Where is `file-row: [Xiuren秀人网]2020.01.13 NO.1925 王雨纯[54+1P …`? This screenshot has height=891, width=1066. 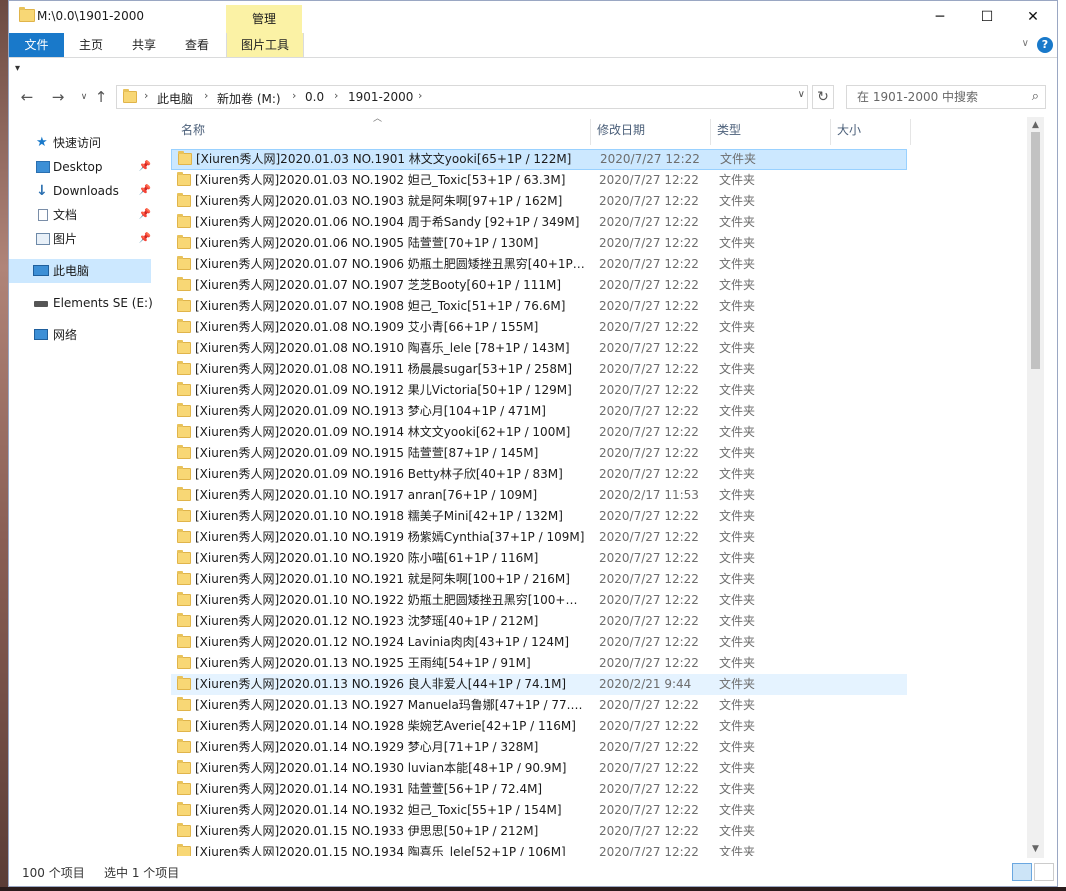 file-row: [Xiuren秀人网]2020.01.13 NO.1925 王雨纯[54+1P … is located at coordinates (539, 663).